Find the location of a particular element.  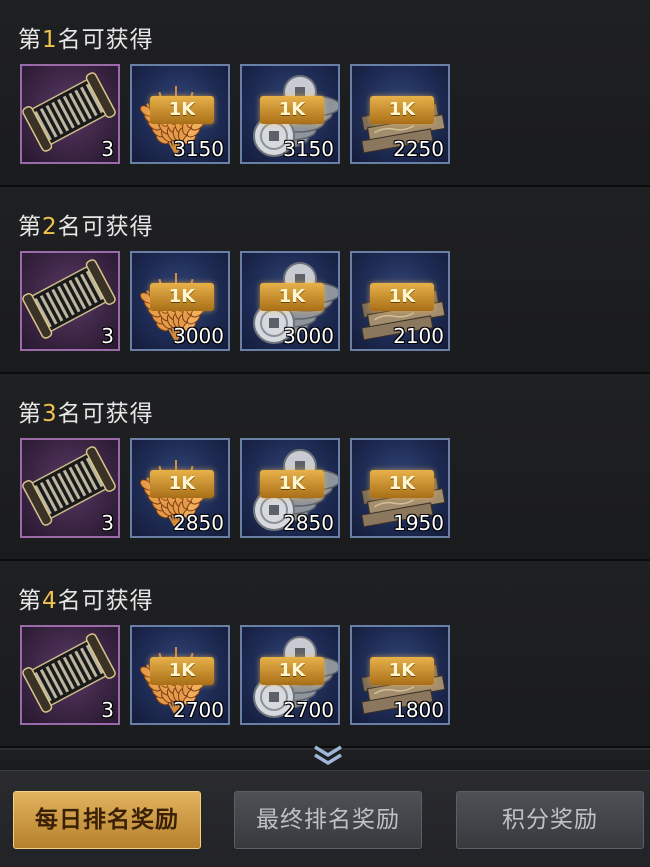

rank-number: 1 is located at coordinates (50, 40).